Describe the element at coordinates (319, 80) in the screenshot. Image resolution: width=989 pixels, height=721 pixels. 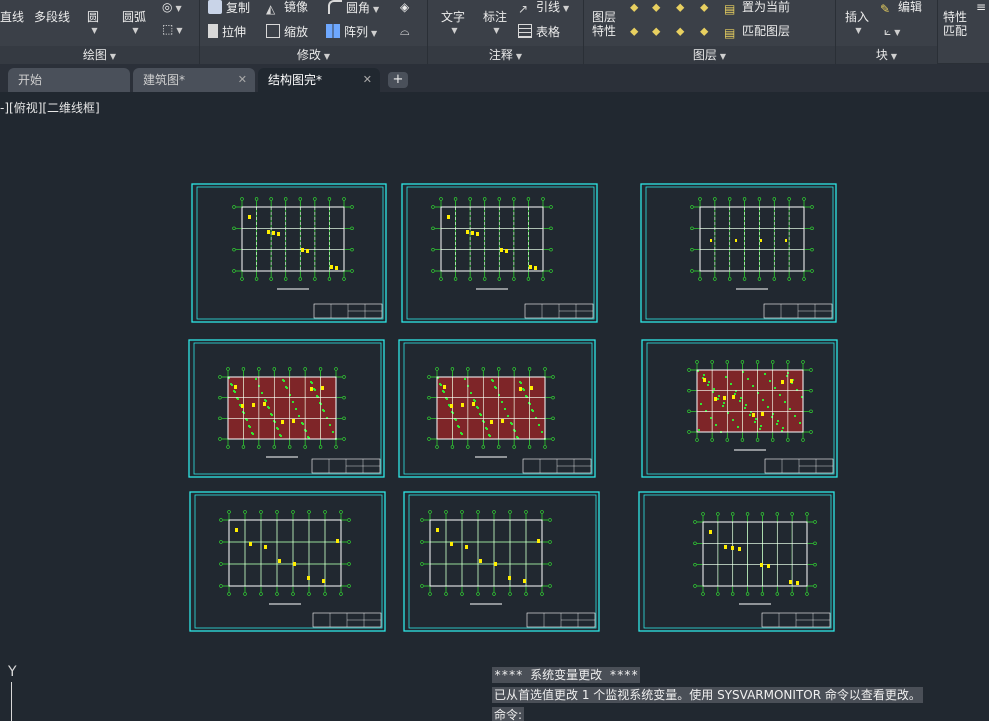
I see `tab-structure: 结构图完* ✕` at that location.